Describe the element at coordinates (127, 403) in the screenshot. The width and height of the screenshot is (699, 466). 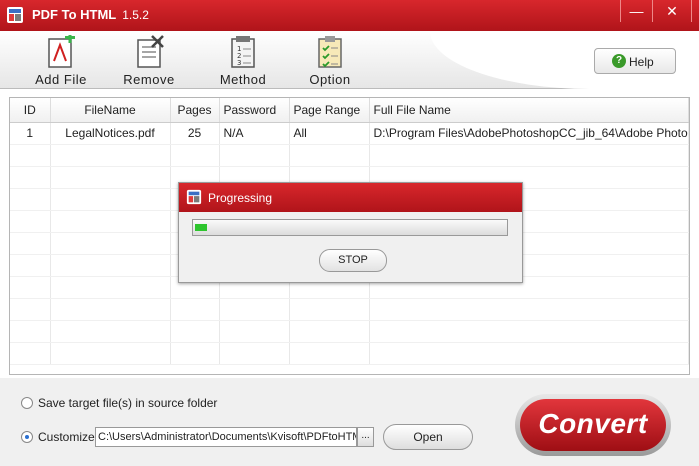
I see `source-folder-label: Save target file(s) in source folder` at that location.